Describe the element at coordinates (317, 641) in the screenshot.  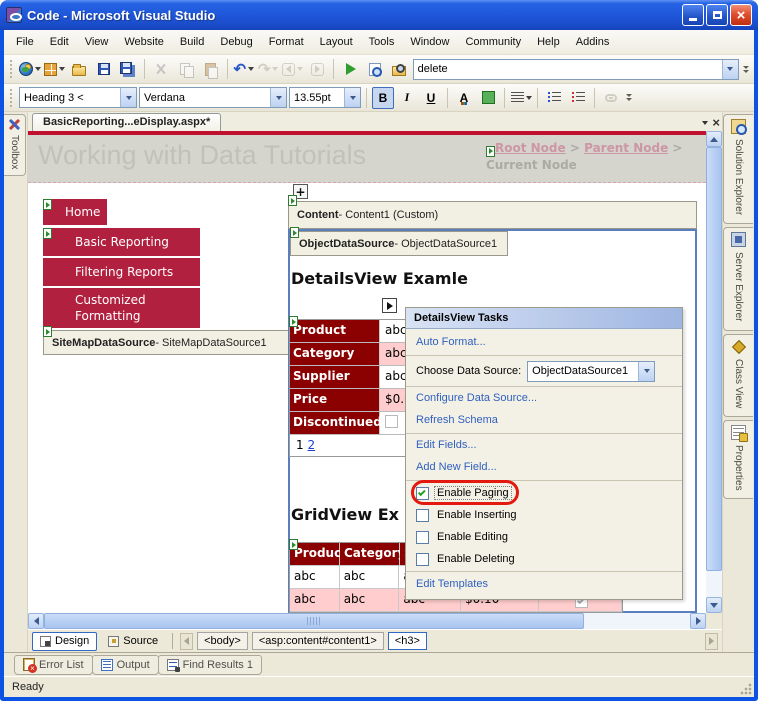
I see `tag-asp-content: <asp:content#content1>` at that location.